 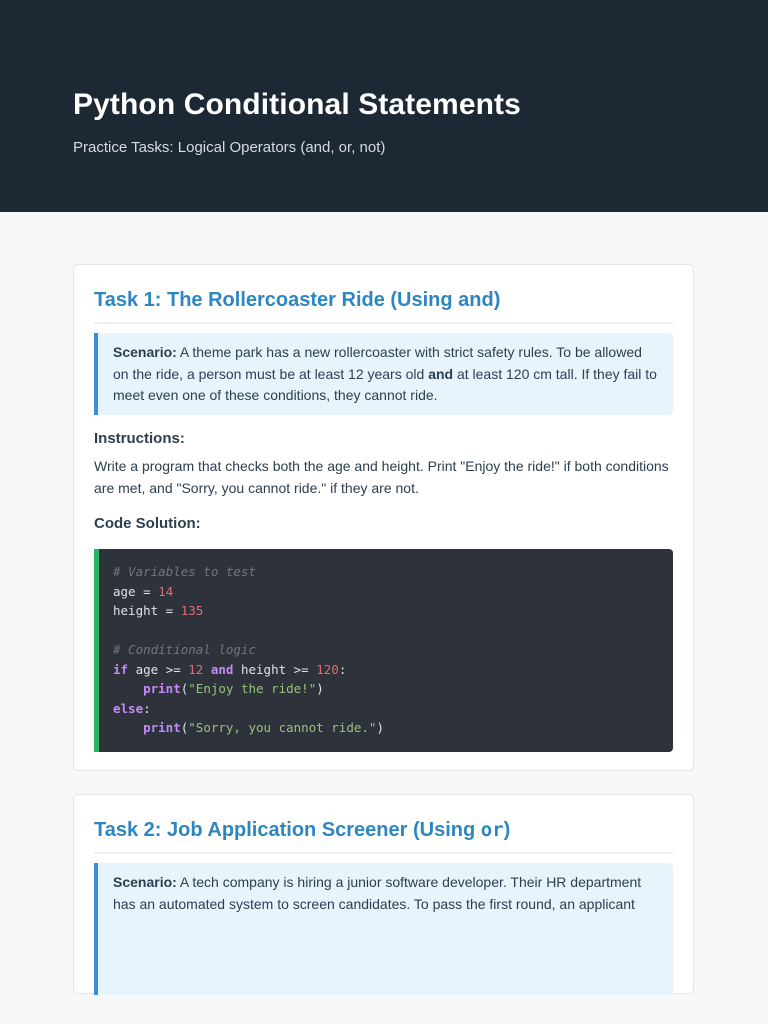 What do you see at coordinates (158, 610) in the screenshot?
I see `code-line-height: height = 135` at bounding box center [158, 610].